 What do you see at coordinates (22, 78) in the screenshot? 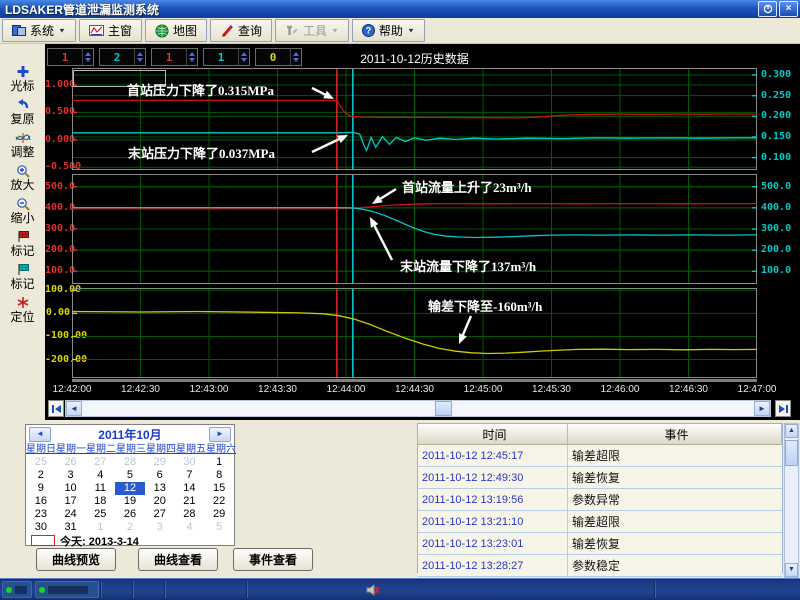
I see `sidebar-tool-1: 光标` at bounding box center [22, 78].